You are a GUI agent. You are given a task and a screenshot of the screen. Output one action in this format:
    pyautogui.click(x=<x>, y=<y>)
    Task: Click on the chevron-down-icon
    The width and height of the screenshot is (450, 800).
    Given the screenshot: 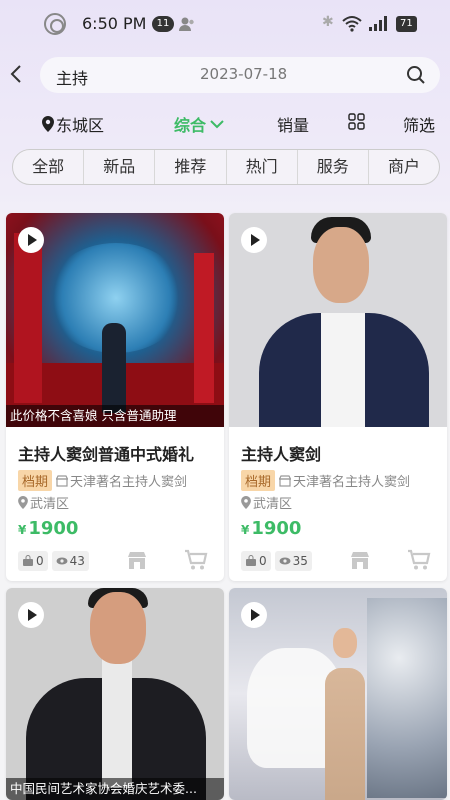 What is the action you would take?
    pyautogui.click(x=217, y=124)
    